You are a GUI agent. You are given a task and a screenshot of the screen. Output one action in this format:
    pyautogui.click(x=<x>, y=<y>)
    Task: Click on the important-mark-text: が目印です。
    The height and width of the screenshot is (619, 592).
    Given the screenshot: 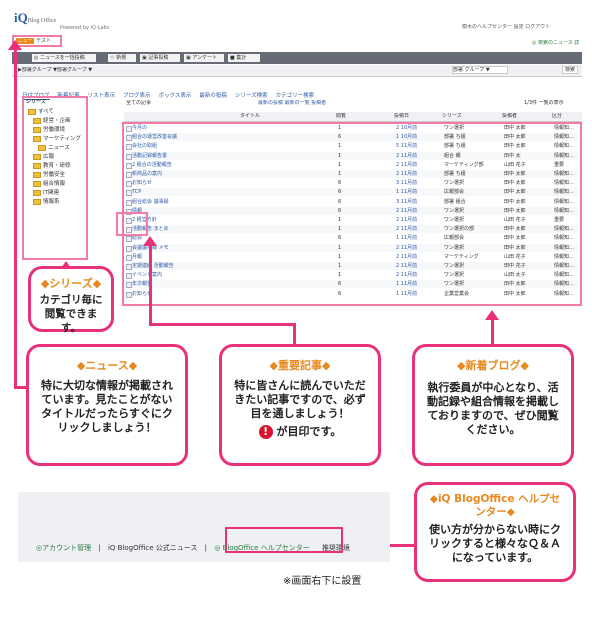 What is the action you would take?
    pyautogui.click(x=309, y=431)
    